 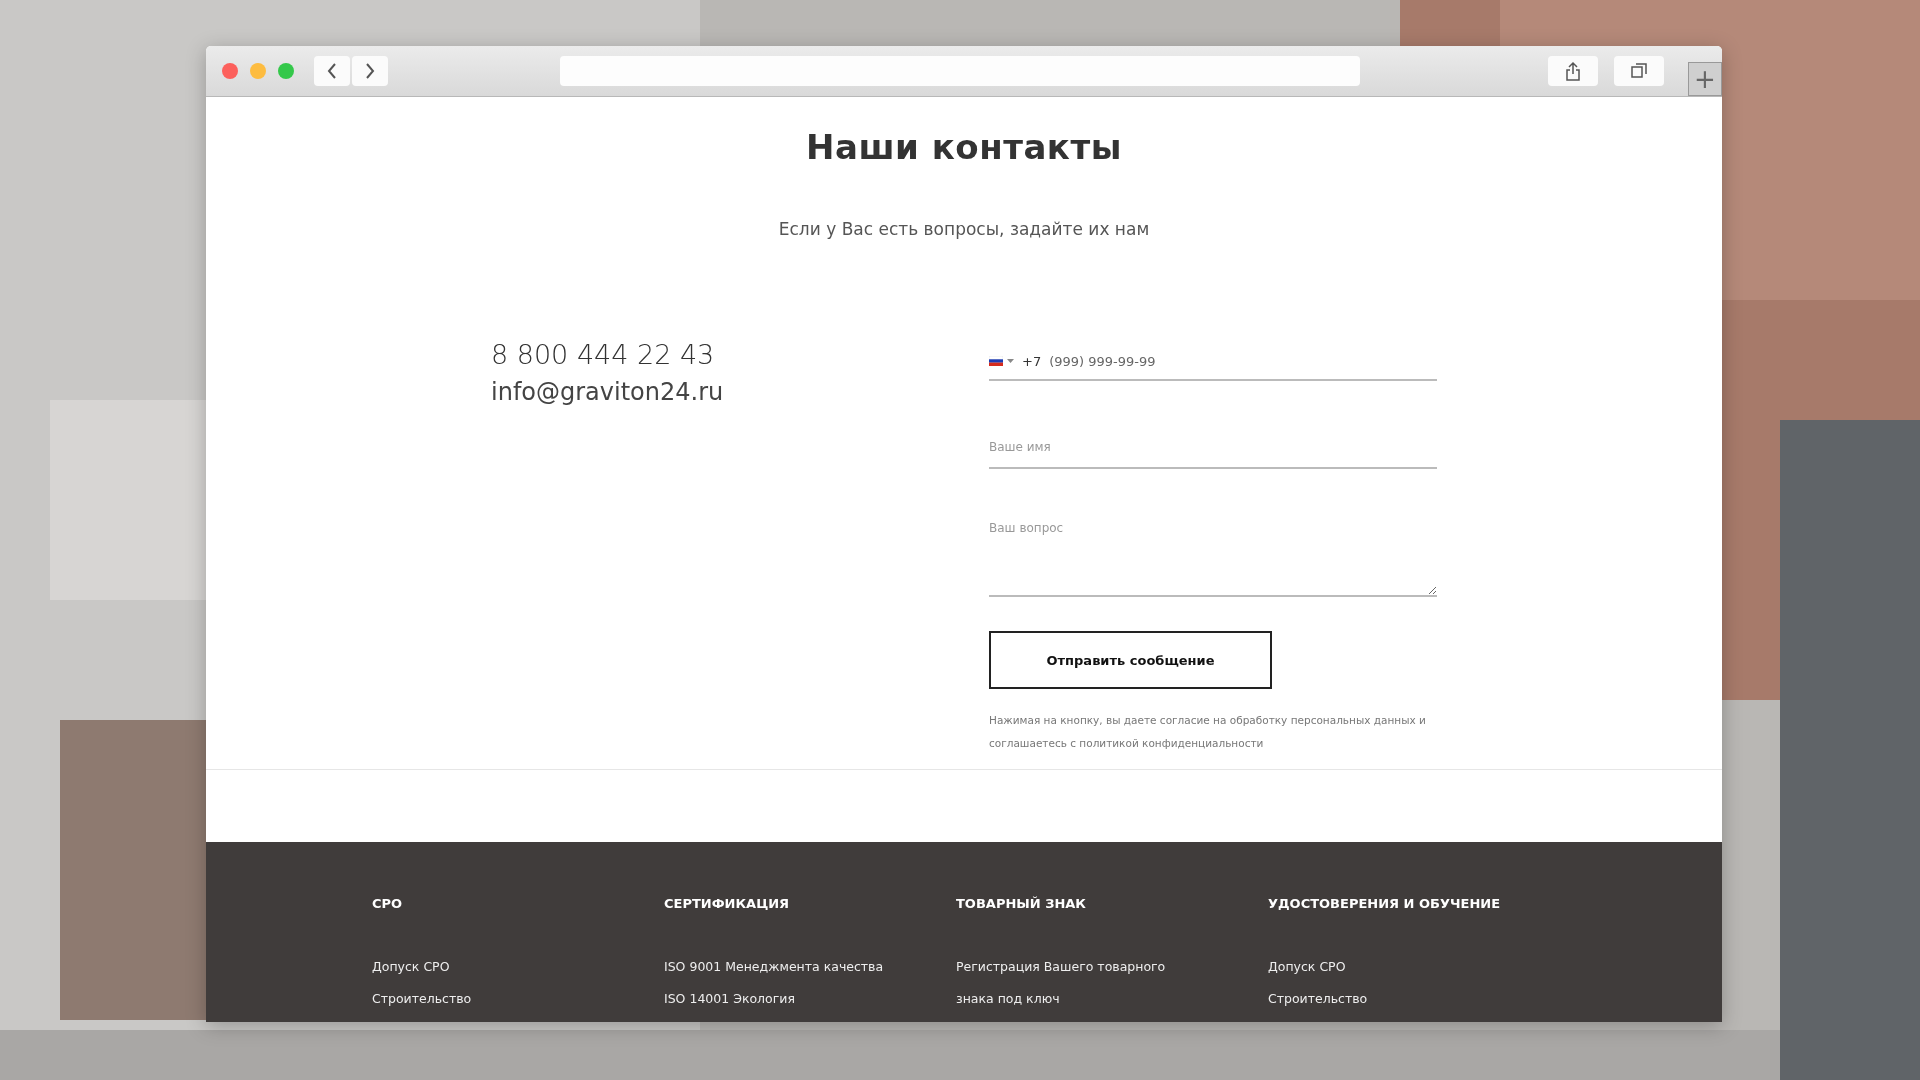 What do you see at coordinates (1213, 559) in the screenshot?
I see `question-field: Ваш вопрос` at bounding box center [1213, 559].